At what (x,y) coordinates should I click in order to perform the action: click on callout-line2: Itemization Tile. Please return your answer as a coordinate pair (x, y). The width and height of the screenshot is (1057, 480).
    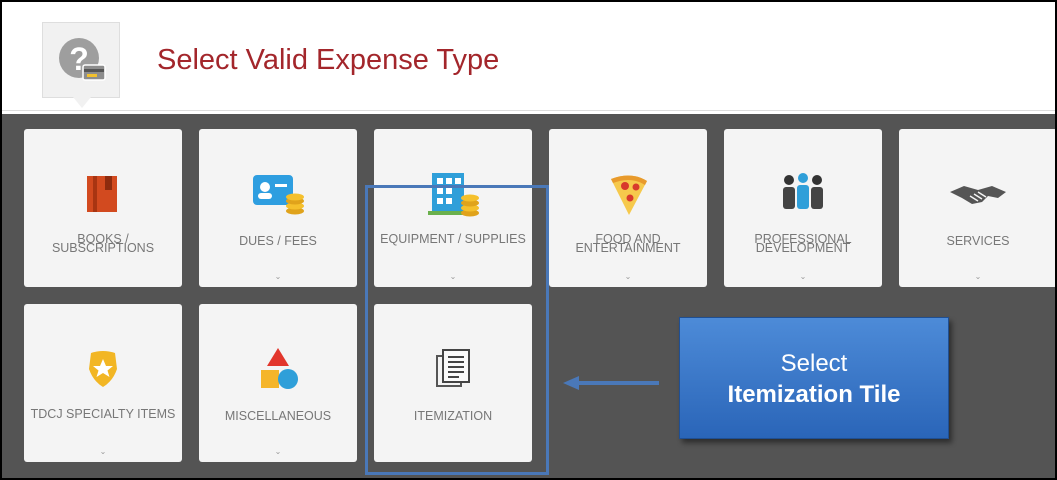
    Looking at the image, I should click on (814, 394).